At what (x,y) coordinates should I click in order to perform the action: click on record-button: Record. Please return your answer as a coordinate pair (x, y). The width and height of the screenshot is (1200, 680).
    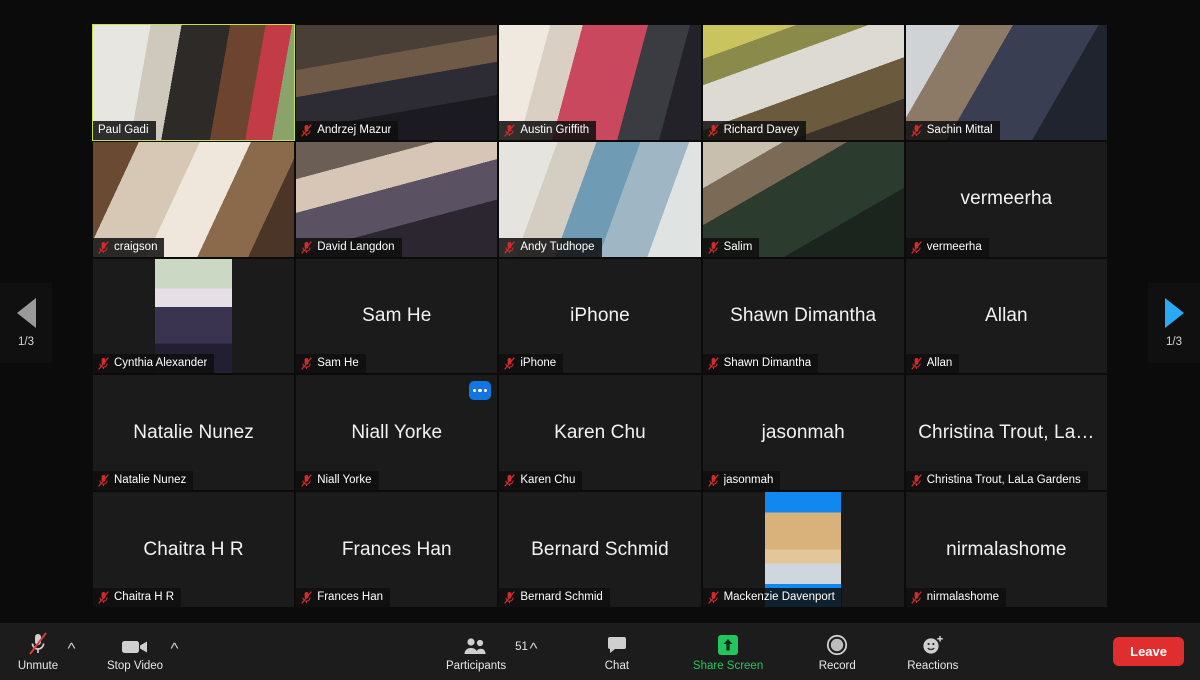
    Looking at the image, I should click on (837, 652).